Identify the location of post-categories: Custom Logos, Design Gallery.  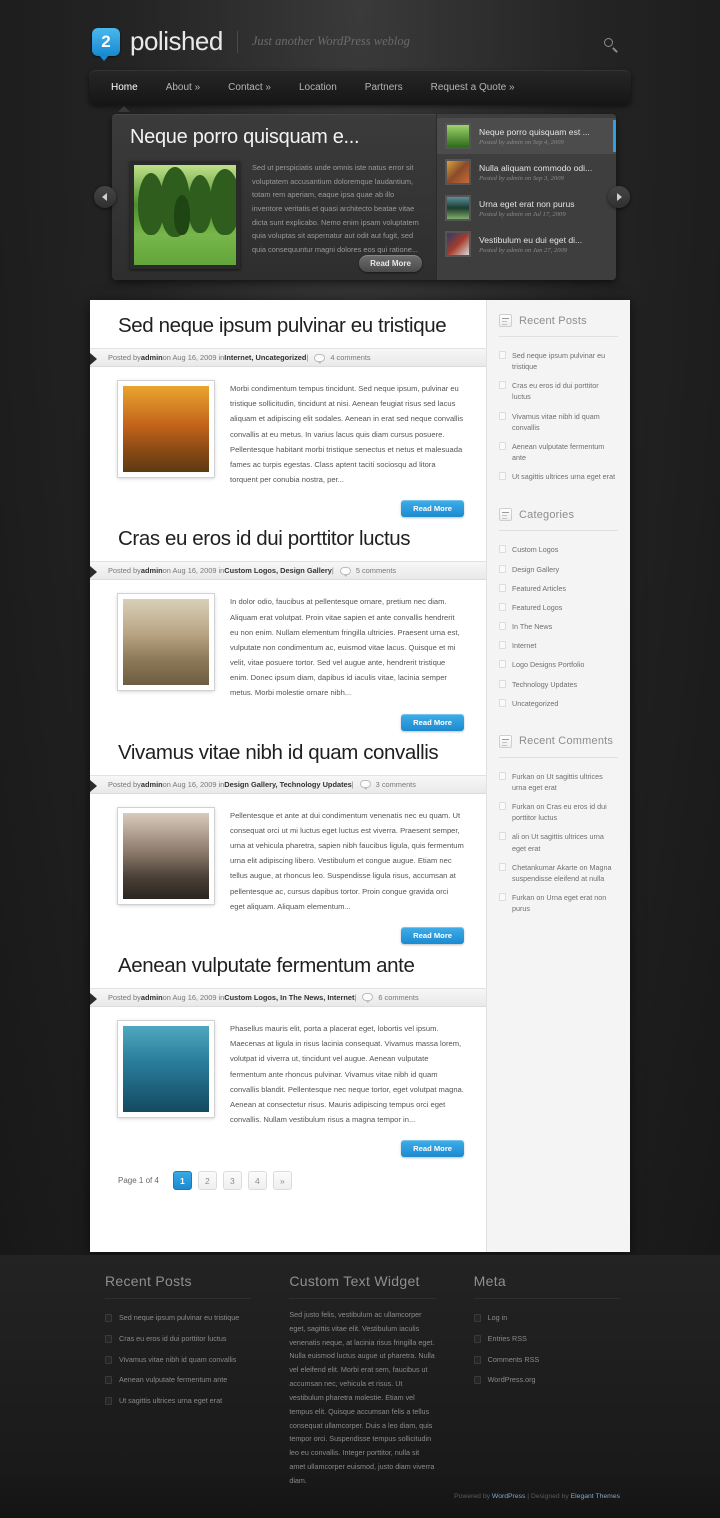
(278, 570).